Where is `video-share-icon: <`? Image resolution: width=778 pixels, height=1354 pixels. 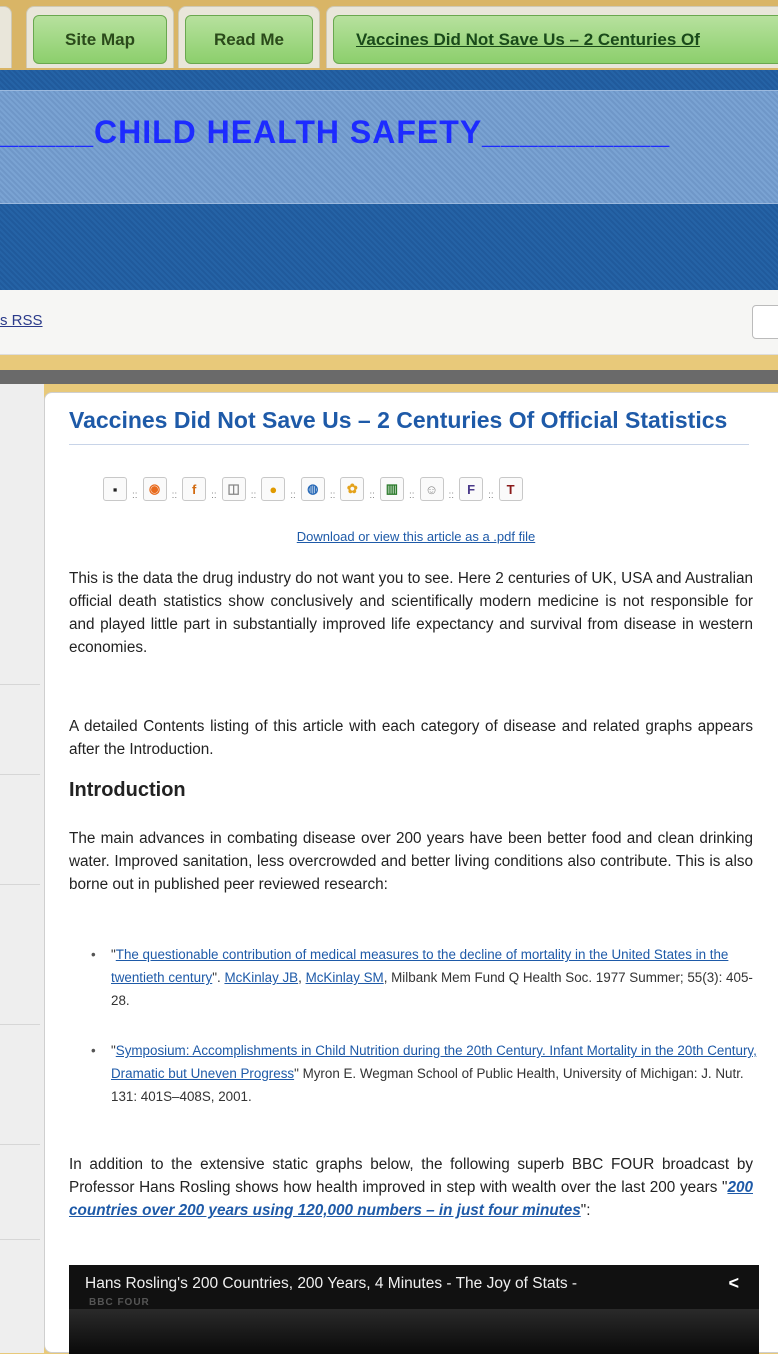 video-share-icon: < is located at coordinates (733, 1283).